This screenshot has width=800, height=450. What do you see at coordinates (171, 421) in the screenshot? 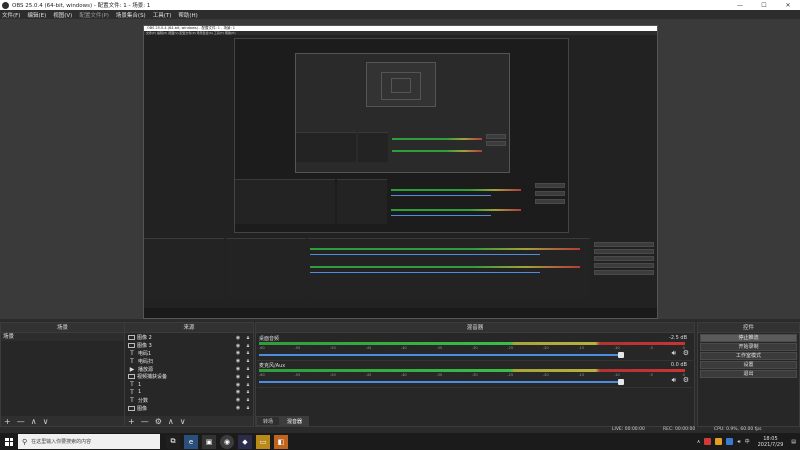
I see `move-source-up-button: ∧` at bounding box center [171, 421].